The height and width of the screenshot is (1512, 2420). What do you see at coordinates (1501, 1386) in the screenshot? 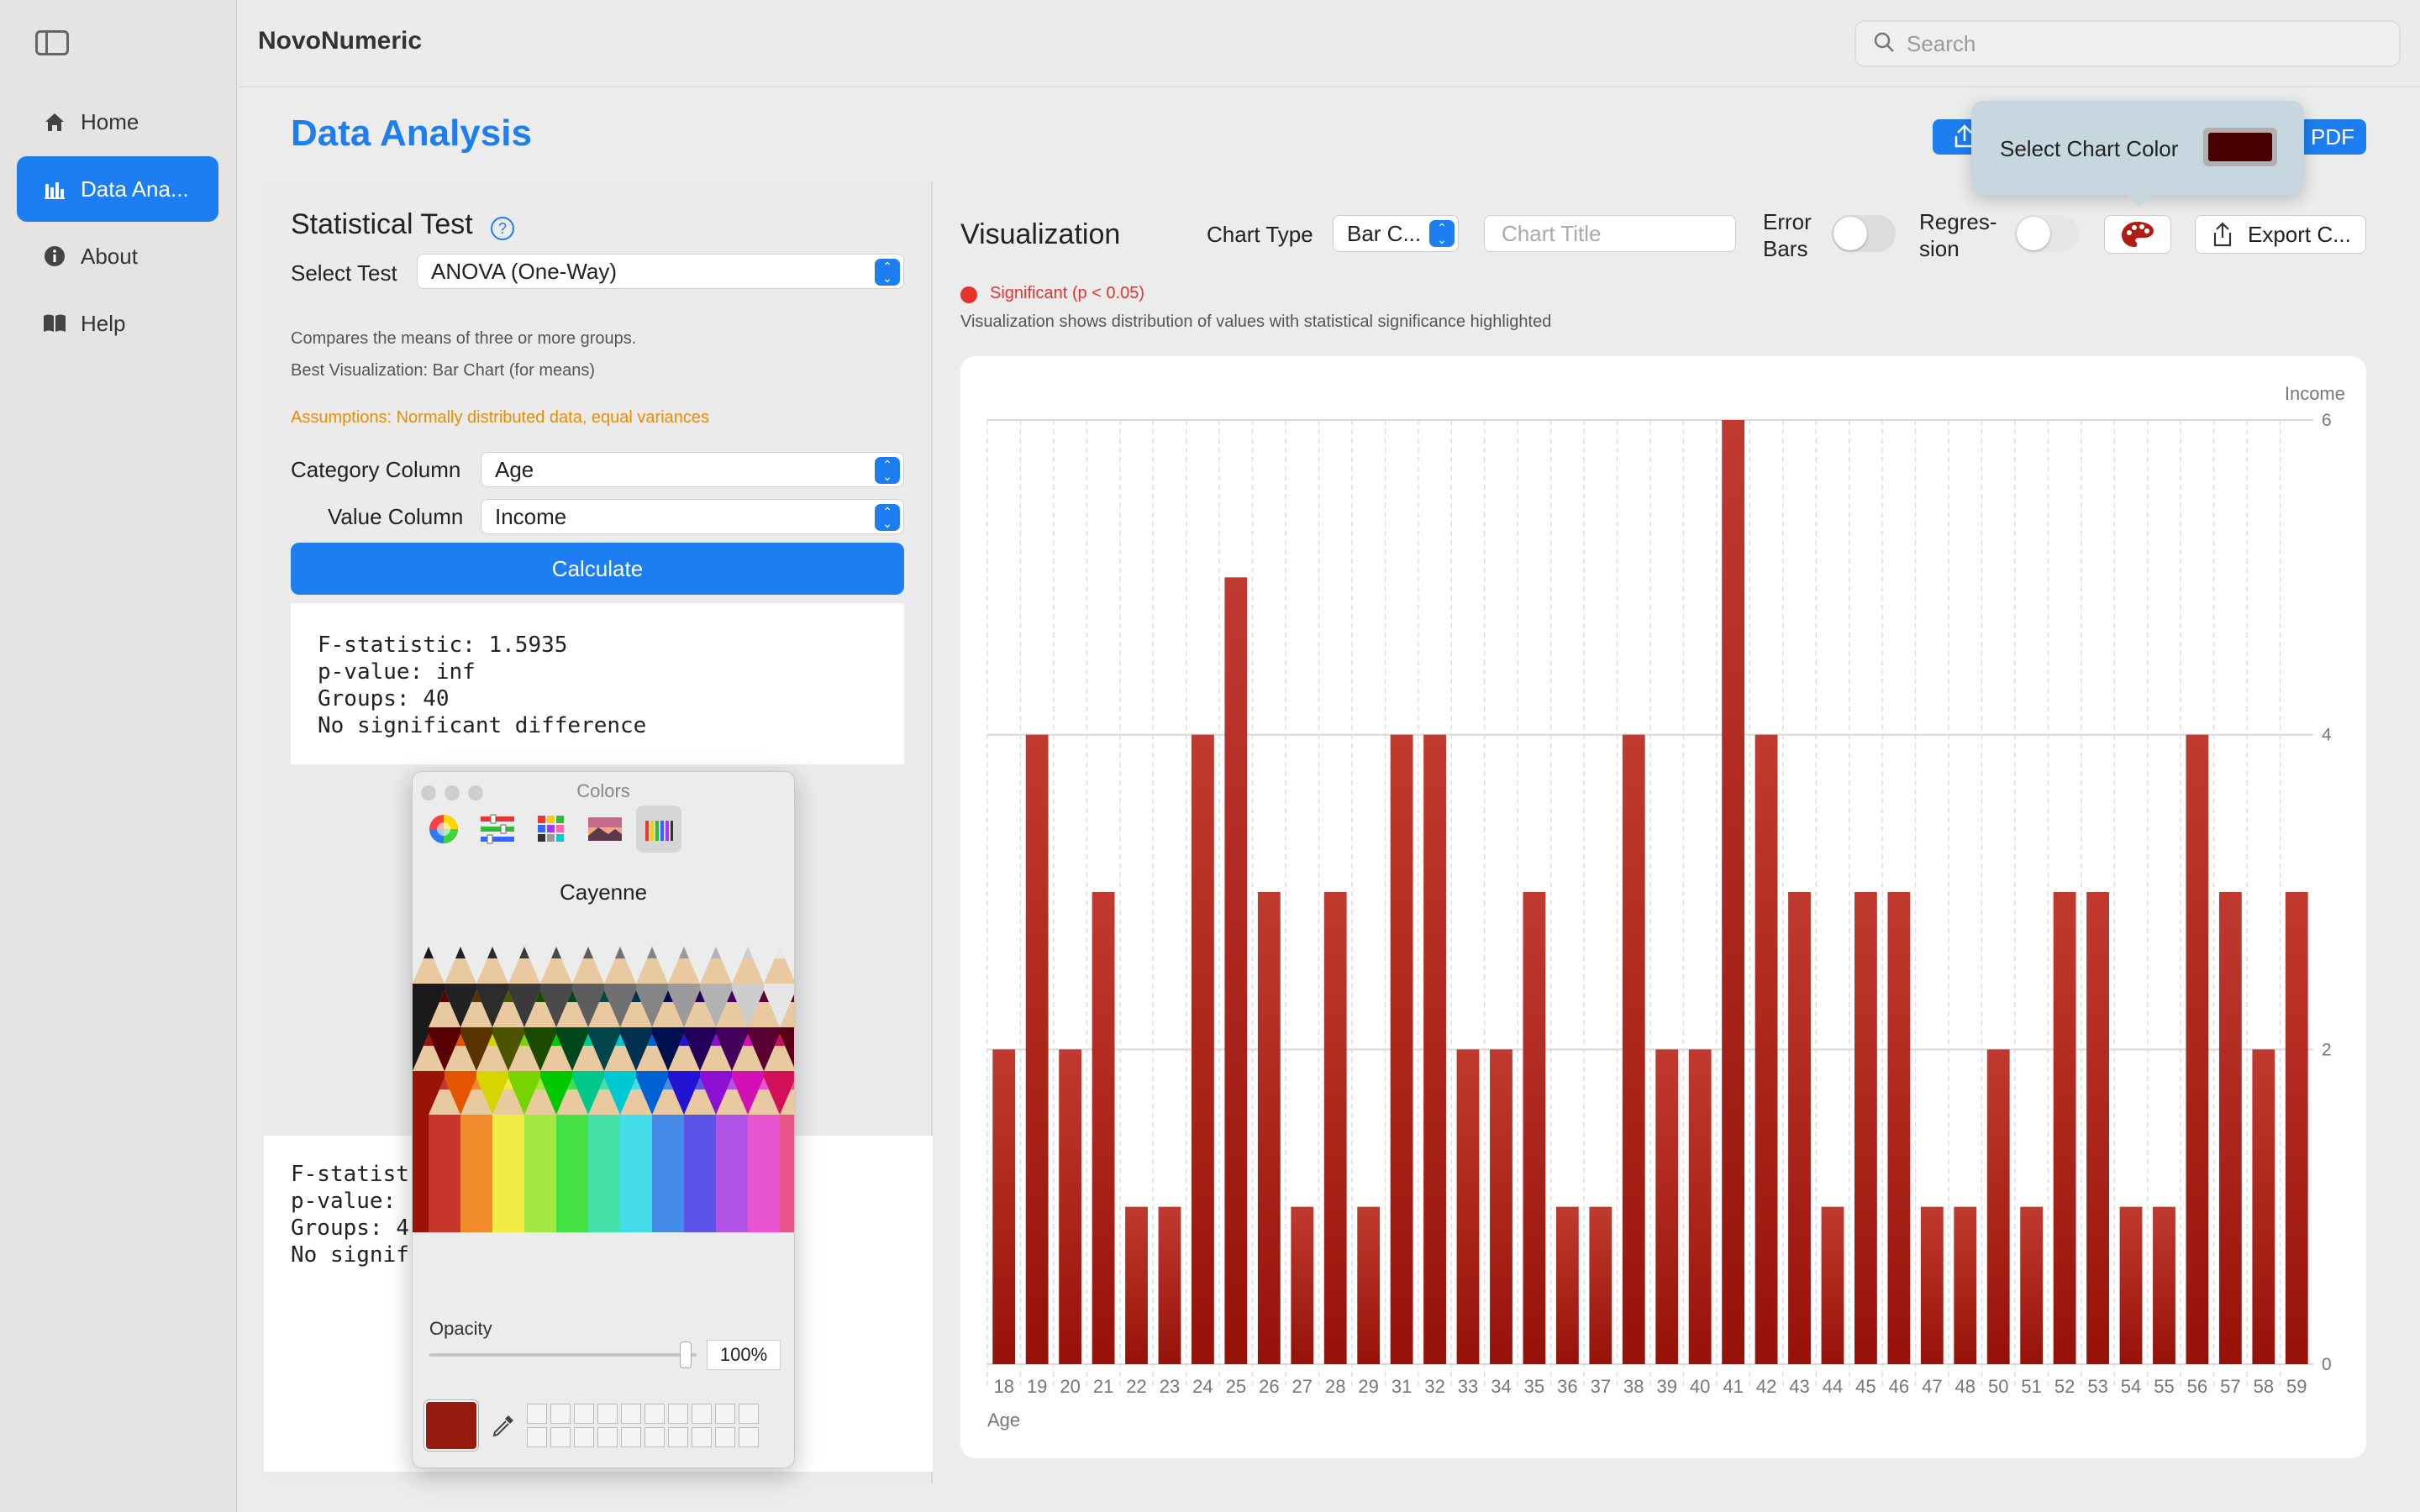
I see `x-tick-label: 34` at bounding box center [1501, 1386].